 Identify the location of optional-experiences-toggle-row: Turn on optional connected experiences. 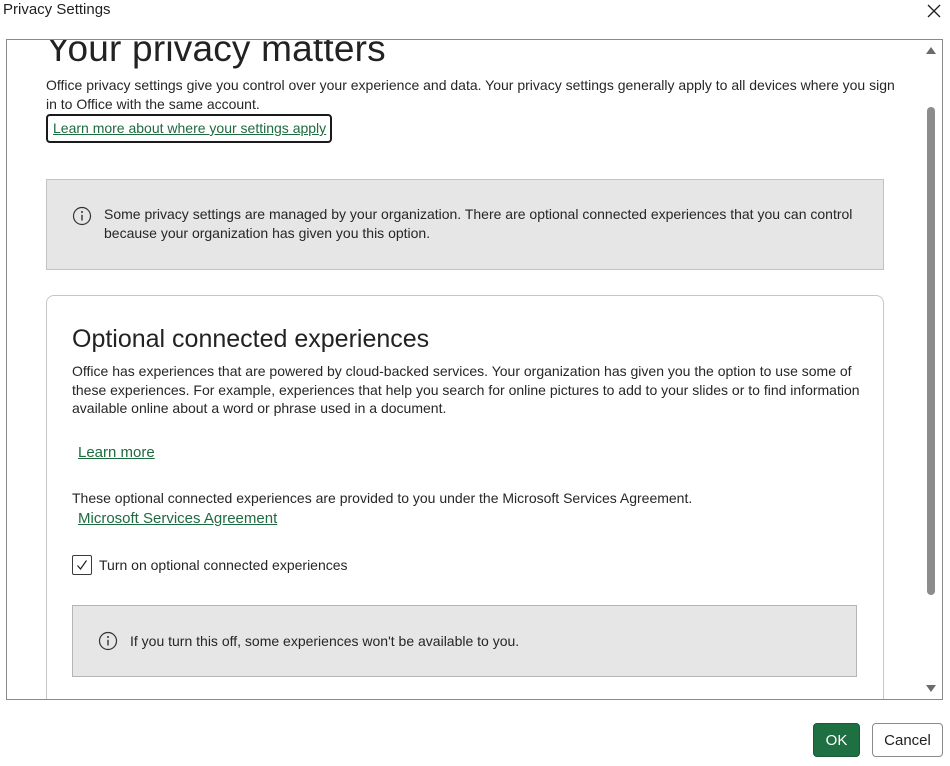
(210, 565).